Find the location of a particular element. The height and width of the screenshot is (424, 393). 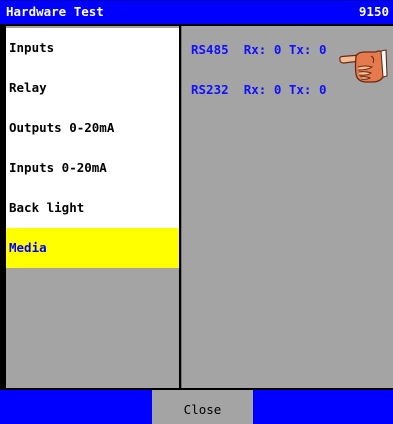

window-code: 9150 is located at coordinates (373, 11).